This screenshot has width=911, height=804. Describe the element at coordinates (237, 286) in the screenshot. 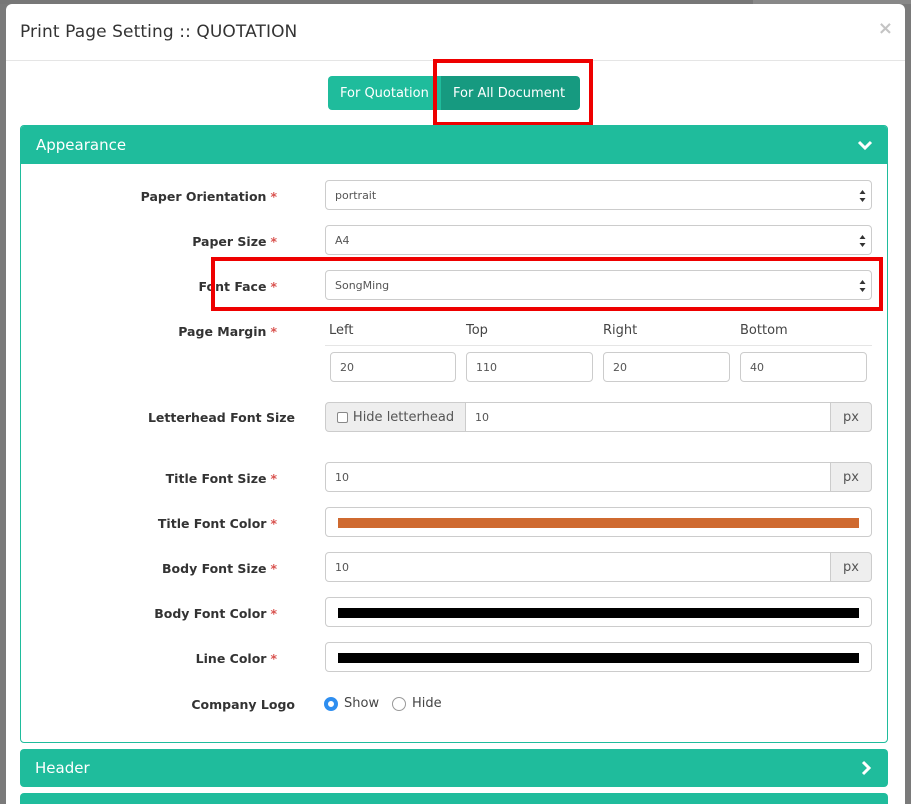

I see `font-face-label: Font Face *` at that location.